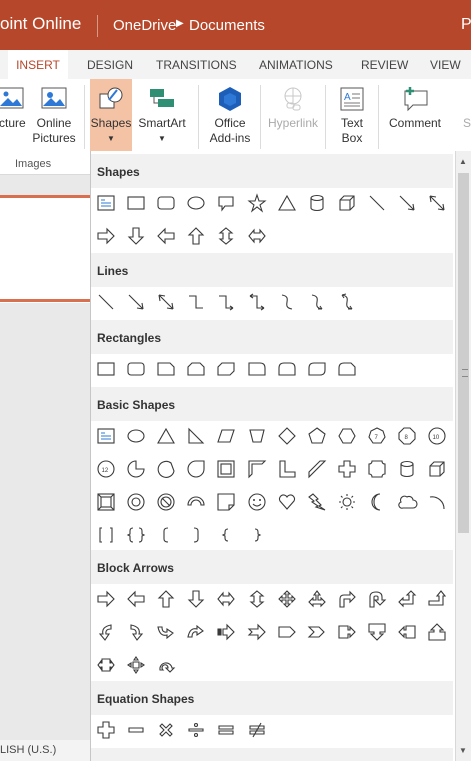  Describe the element at coordinates (136, 535) in the screenshot. I see `double-brace-icon` at that location.